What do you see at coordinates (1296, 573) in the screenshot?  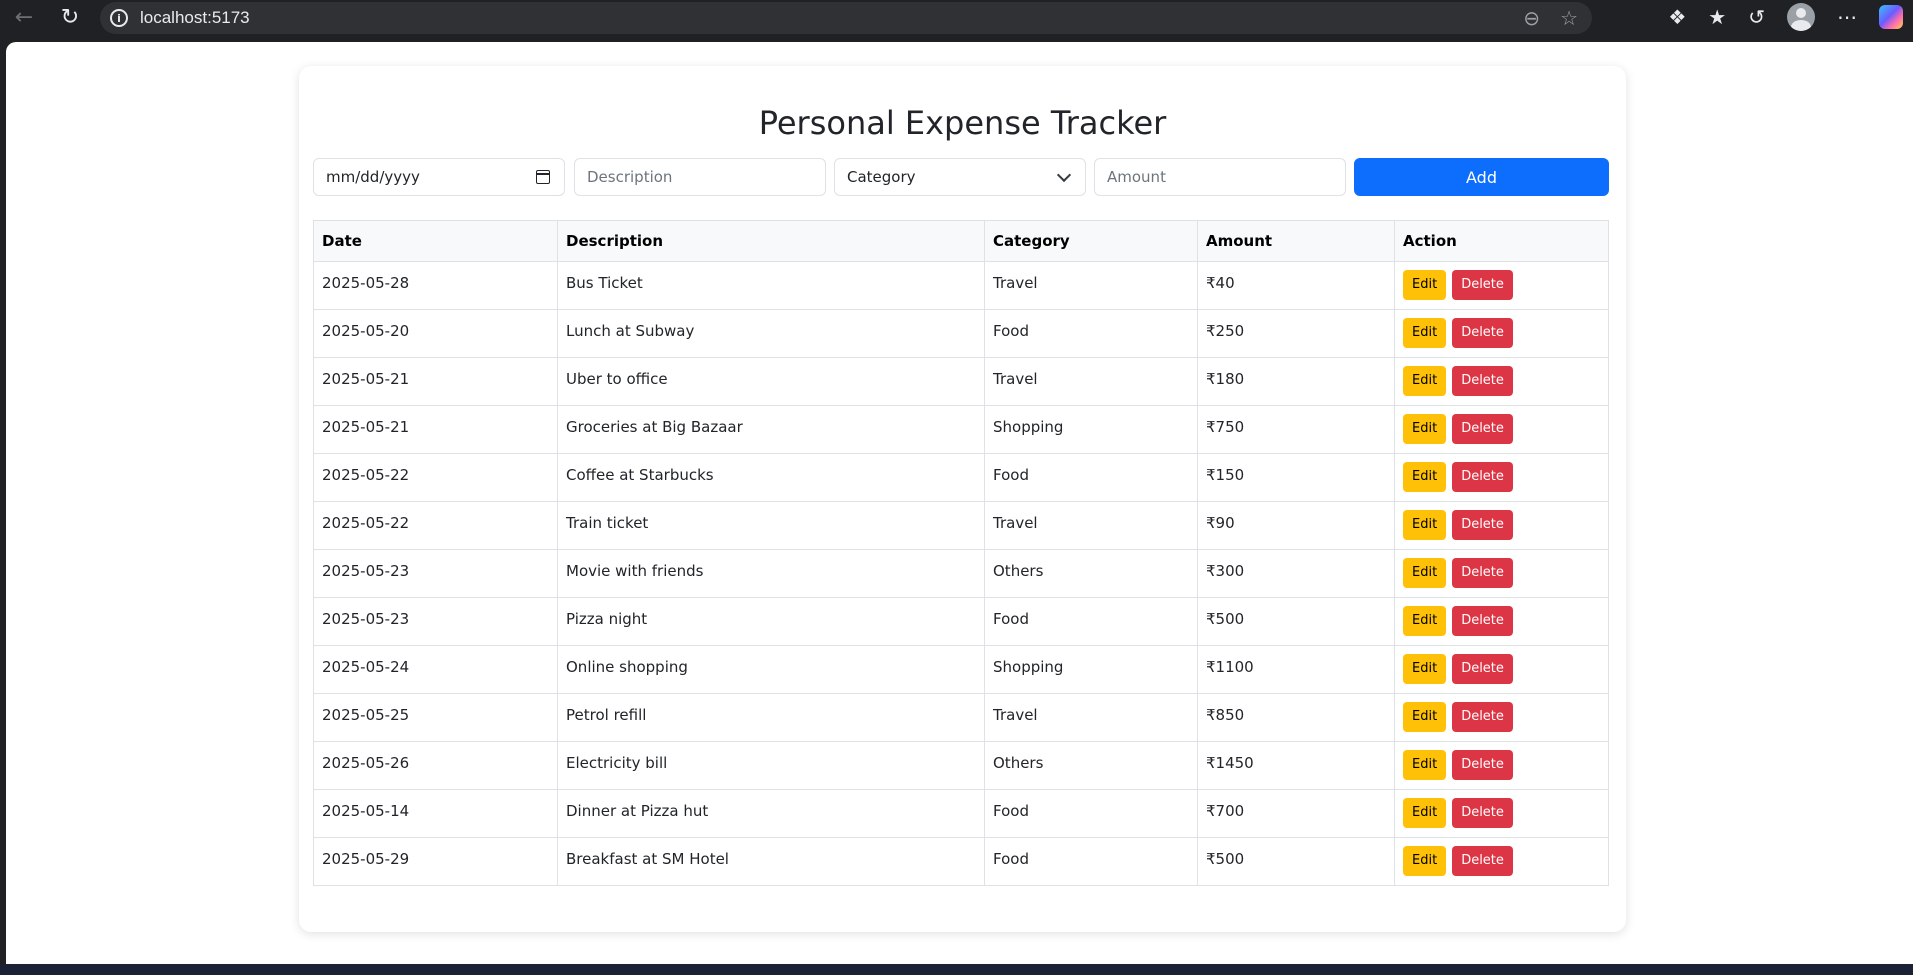 I see `cell-amount: ₹300` at bounding box center [1296, 573].